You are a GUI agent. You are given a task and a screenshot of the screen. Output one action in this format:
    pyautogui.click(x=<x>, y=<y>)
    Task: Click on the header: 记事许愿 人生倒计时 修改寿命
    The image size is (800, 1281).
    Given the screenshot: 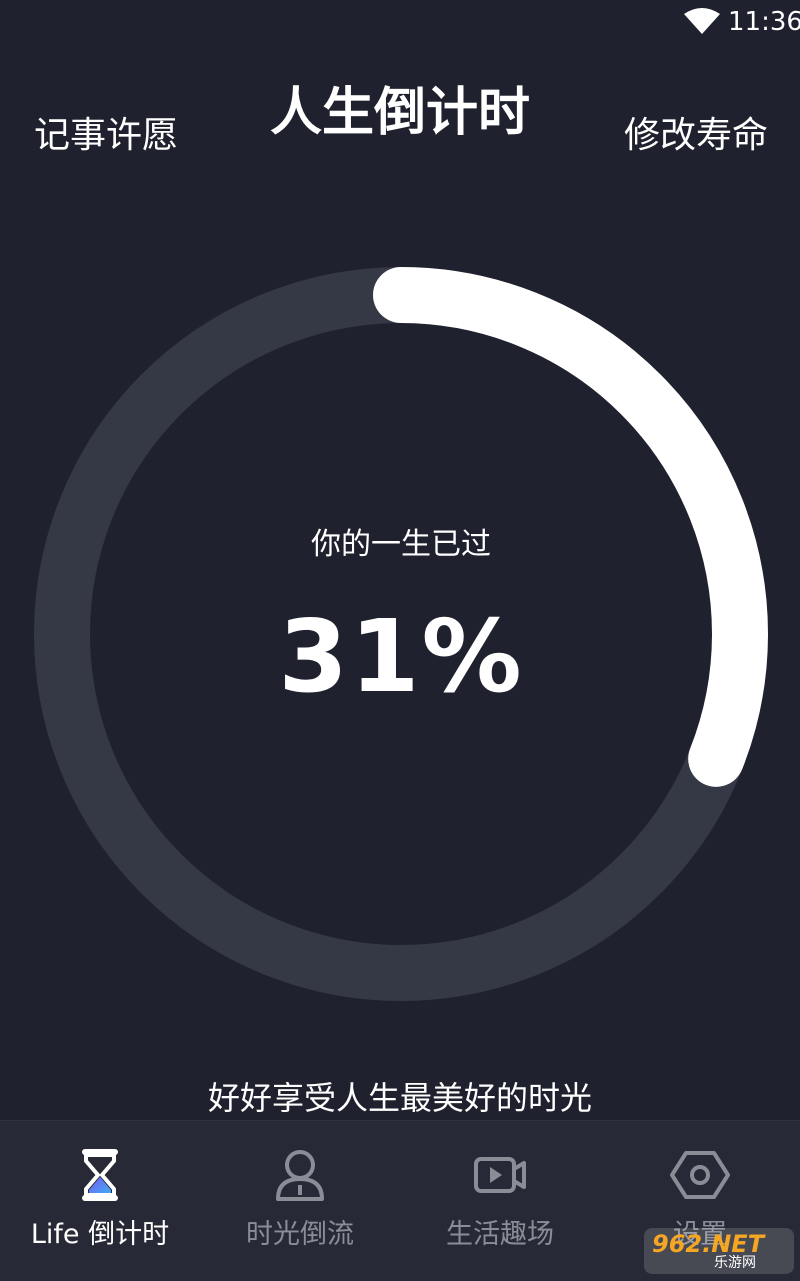 What is the action you would take?
    pyautogui.click(x=400, y=130)
    